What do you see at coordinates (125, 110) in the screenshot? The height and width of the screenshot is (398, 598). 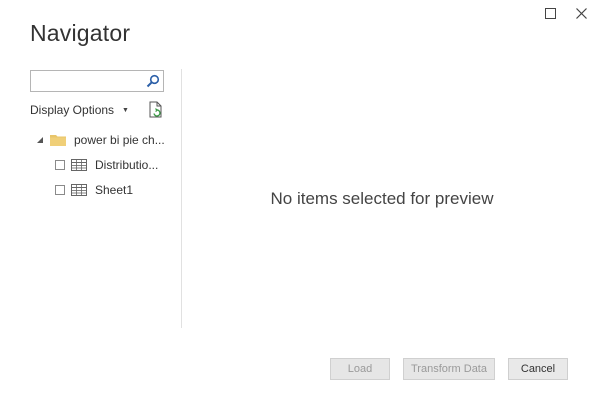 I see `chevron-down-icon: ▼` at bounding box center [125, 110].